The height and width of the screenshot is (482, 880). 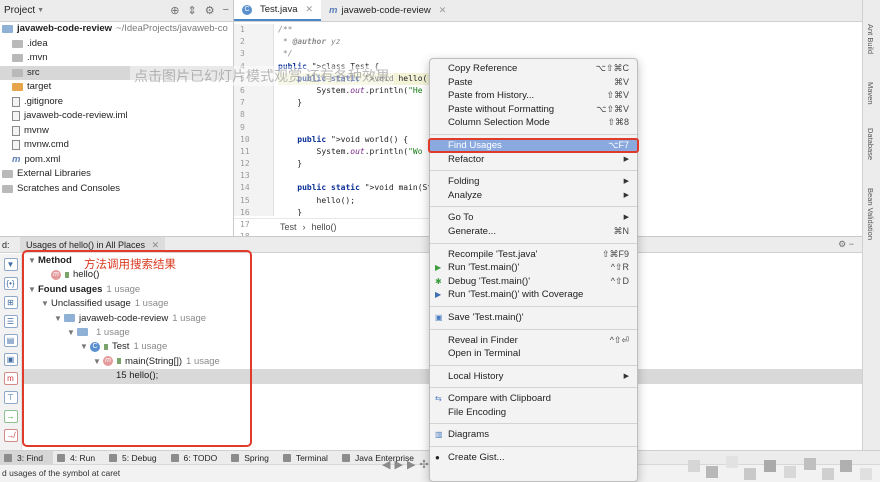 I want to click on menu-item-diagrams: ▥ Diagrams, so click(x=533, y=435).